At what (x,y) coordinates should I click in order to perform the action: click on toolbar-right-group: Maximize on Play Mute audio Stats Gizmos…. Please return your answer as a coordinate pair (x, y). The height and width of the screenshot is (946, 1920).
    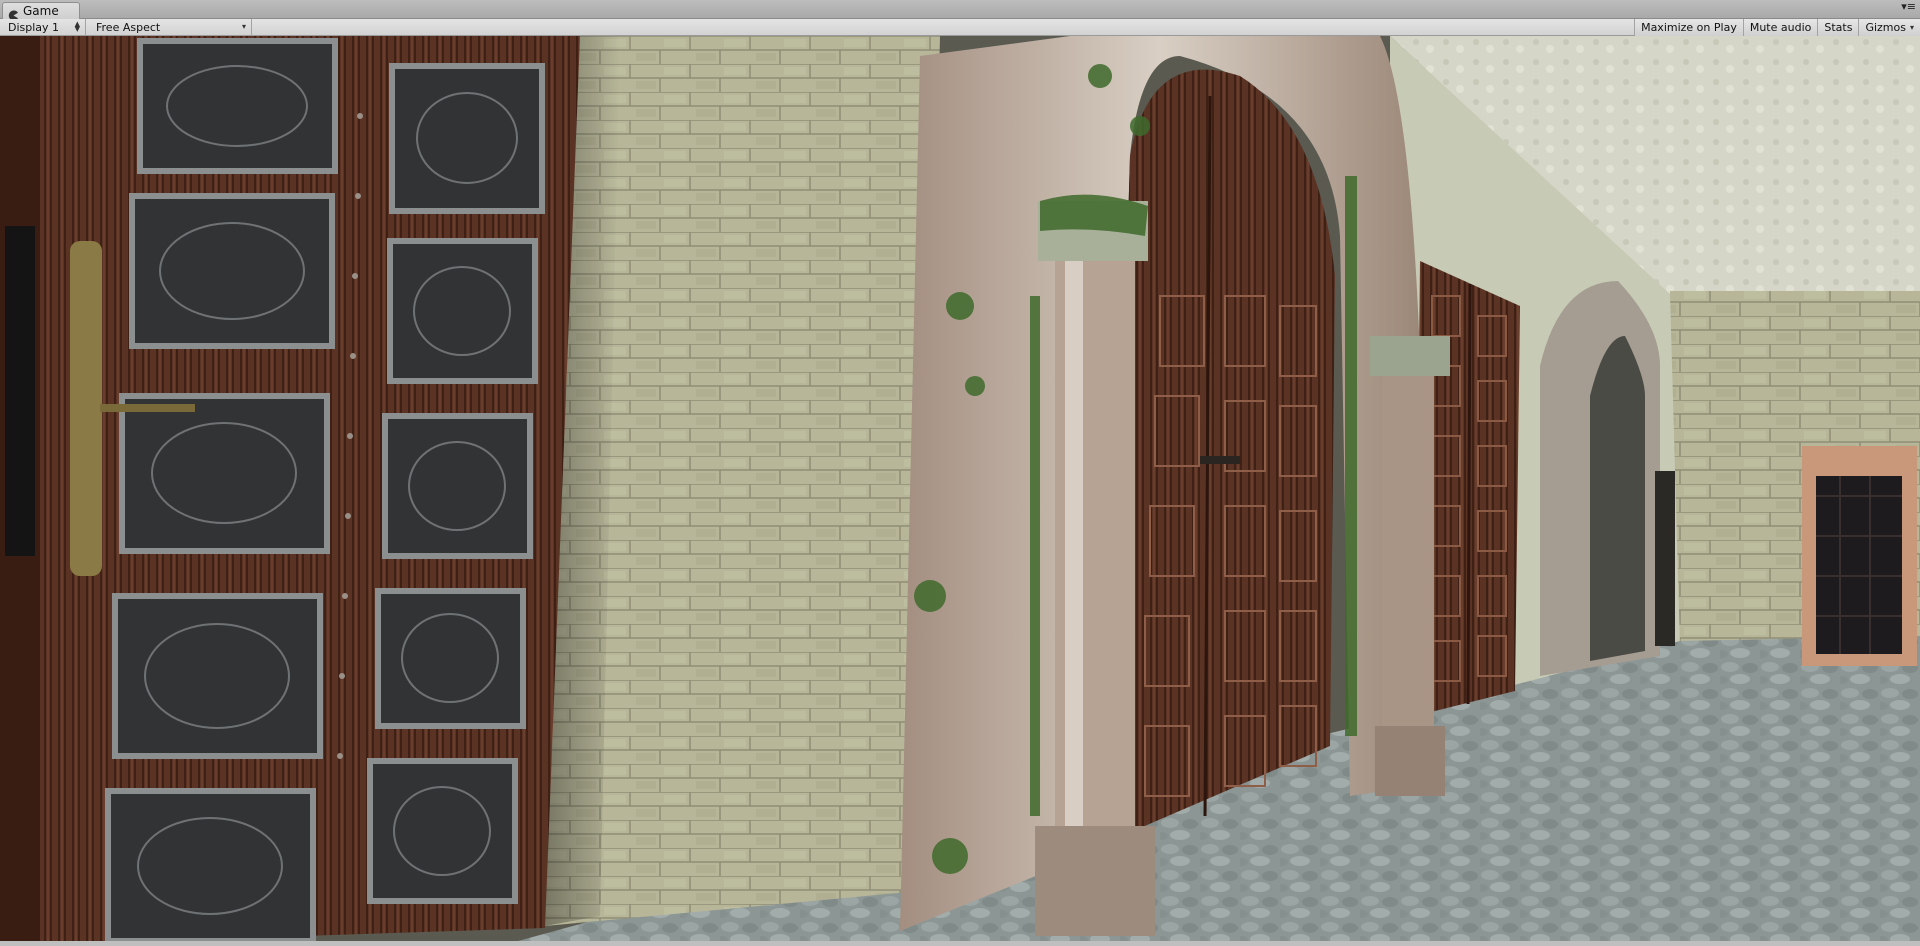
    Looking at the image, I should click on (1777, 27).